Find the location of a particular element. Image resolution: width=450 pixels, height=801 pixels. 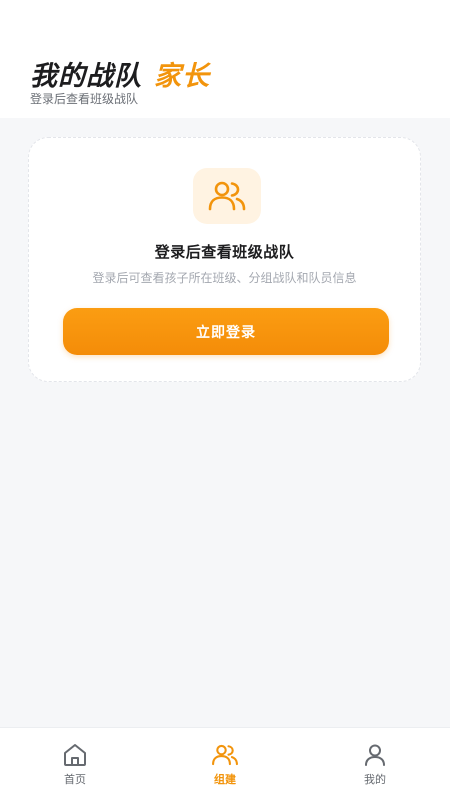

page-subtitle: 登录后查看班级战队 is located at coordinates (84, 99).